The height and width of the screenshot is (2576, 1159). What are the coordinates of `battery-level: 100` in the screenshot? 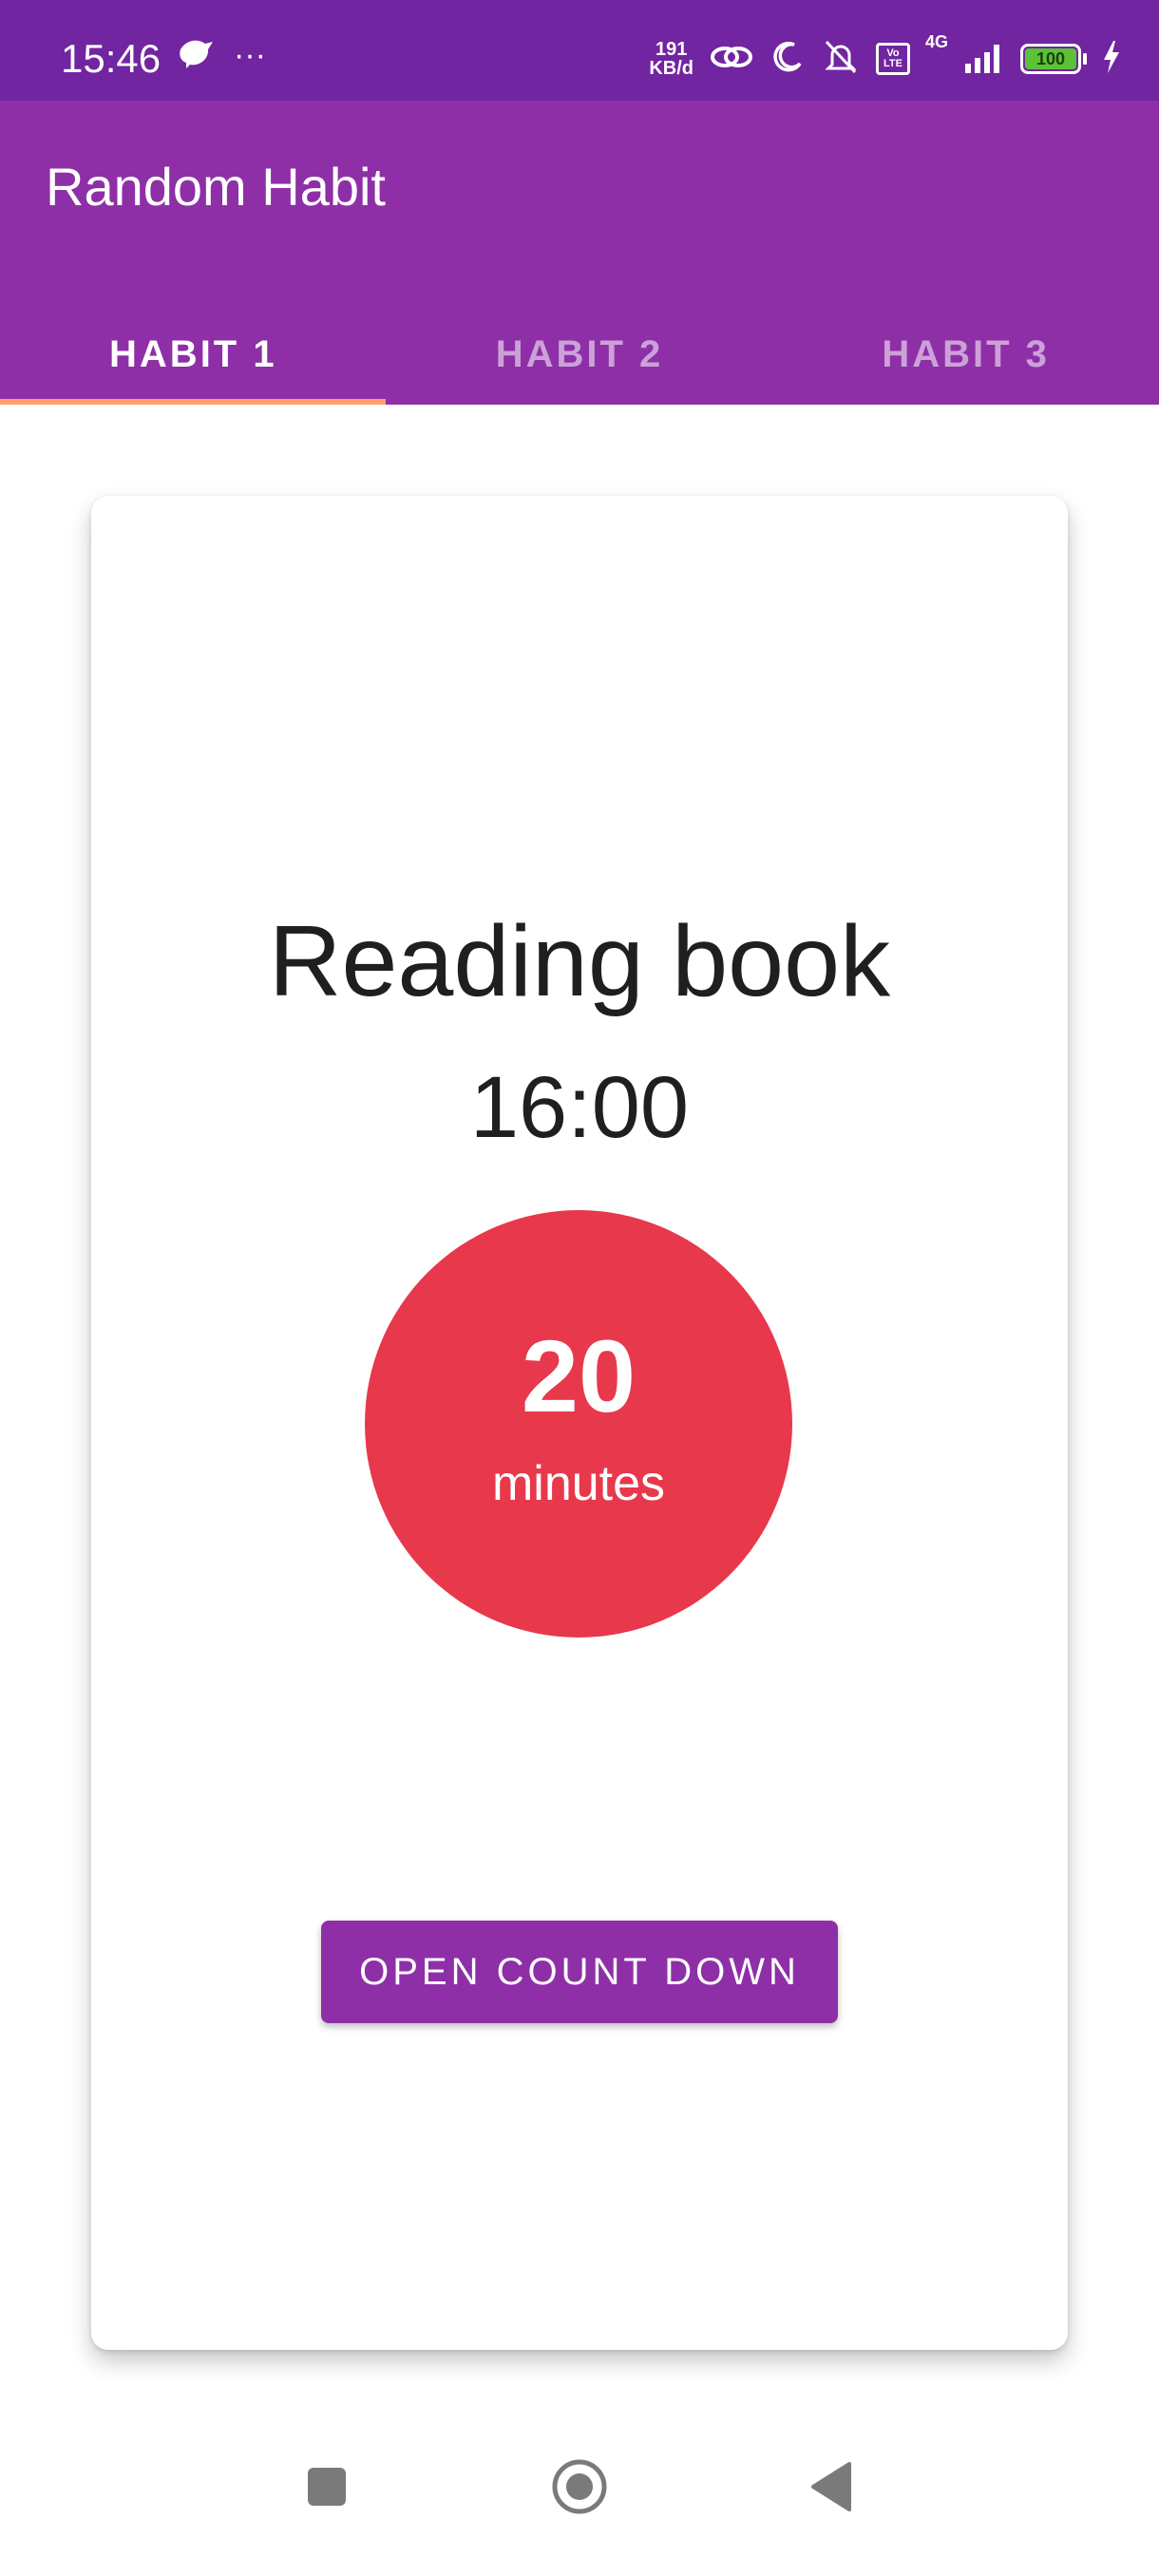 It's located at (1050, 58).